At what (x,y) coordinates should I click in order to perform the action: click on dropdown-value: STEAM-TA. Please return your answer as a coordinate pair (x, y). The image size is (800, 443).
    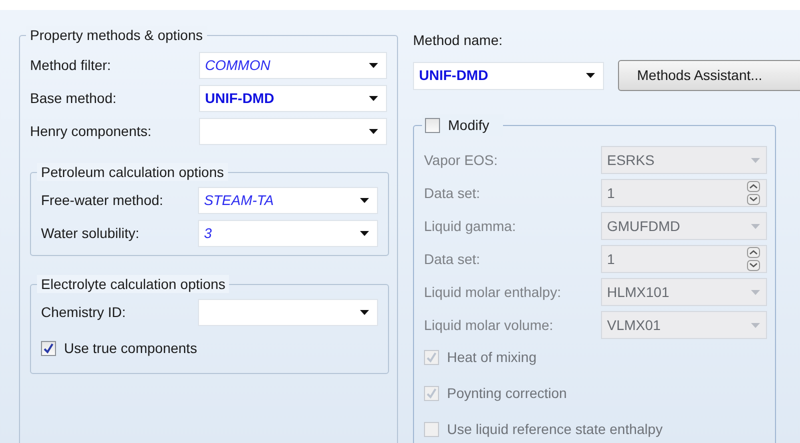
    Looking at the image, I should click on (239, 200).